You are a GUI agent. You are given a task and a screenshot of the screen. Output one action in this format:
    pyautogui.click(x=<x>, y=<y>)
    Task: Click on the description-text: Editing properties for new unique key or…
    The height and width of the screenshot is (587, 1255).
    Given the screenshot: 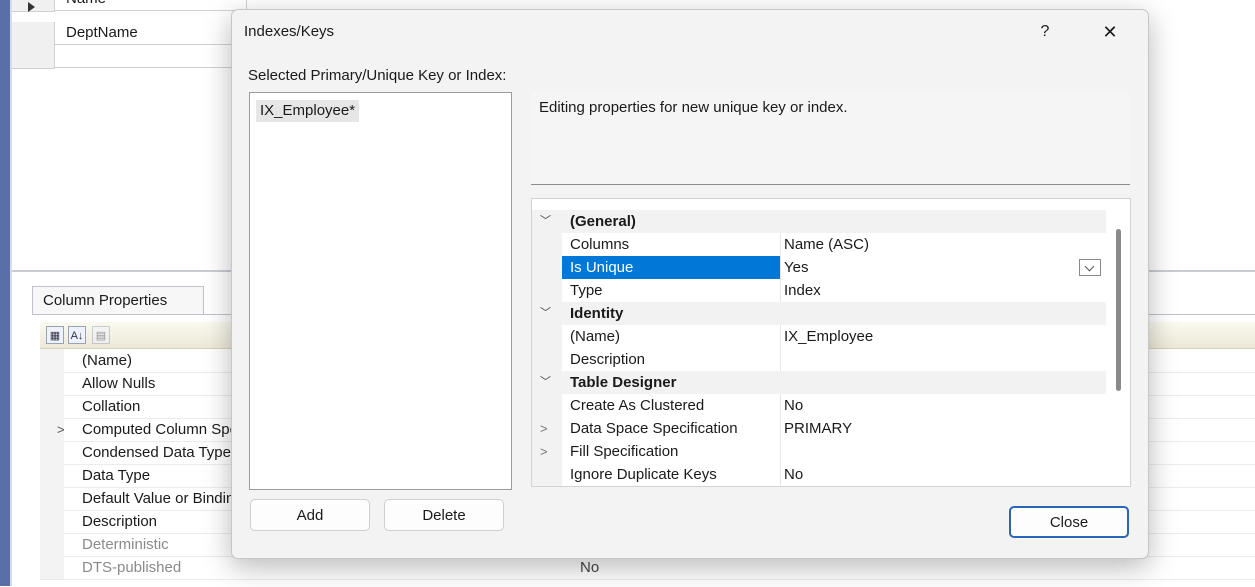 What is the action you would take?
    pyautogui.click(x=693, y=107)
    